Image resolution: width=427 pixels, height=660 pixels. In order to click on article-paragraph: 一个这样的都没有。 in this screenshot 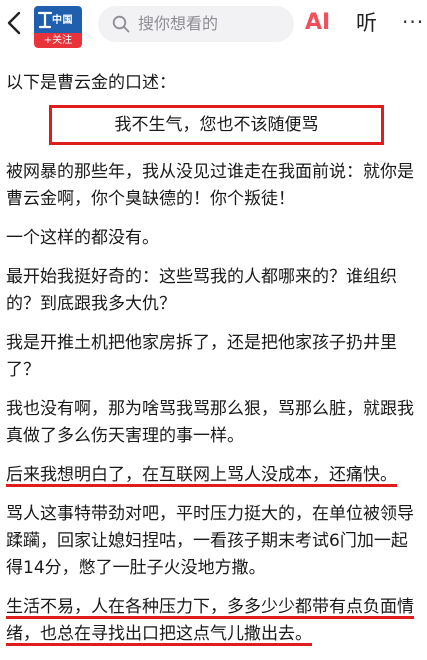, I will do `click(82, 238)`.